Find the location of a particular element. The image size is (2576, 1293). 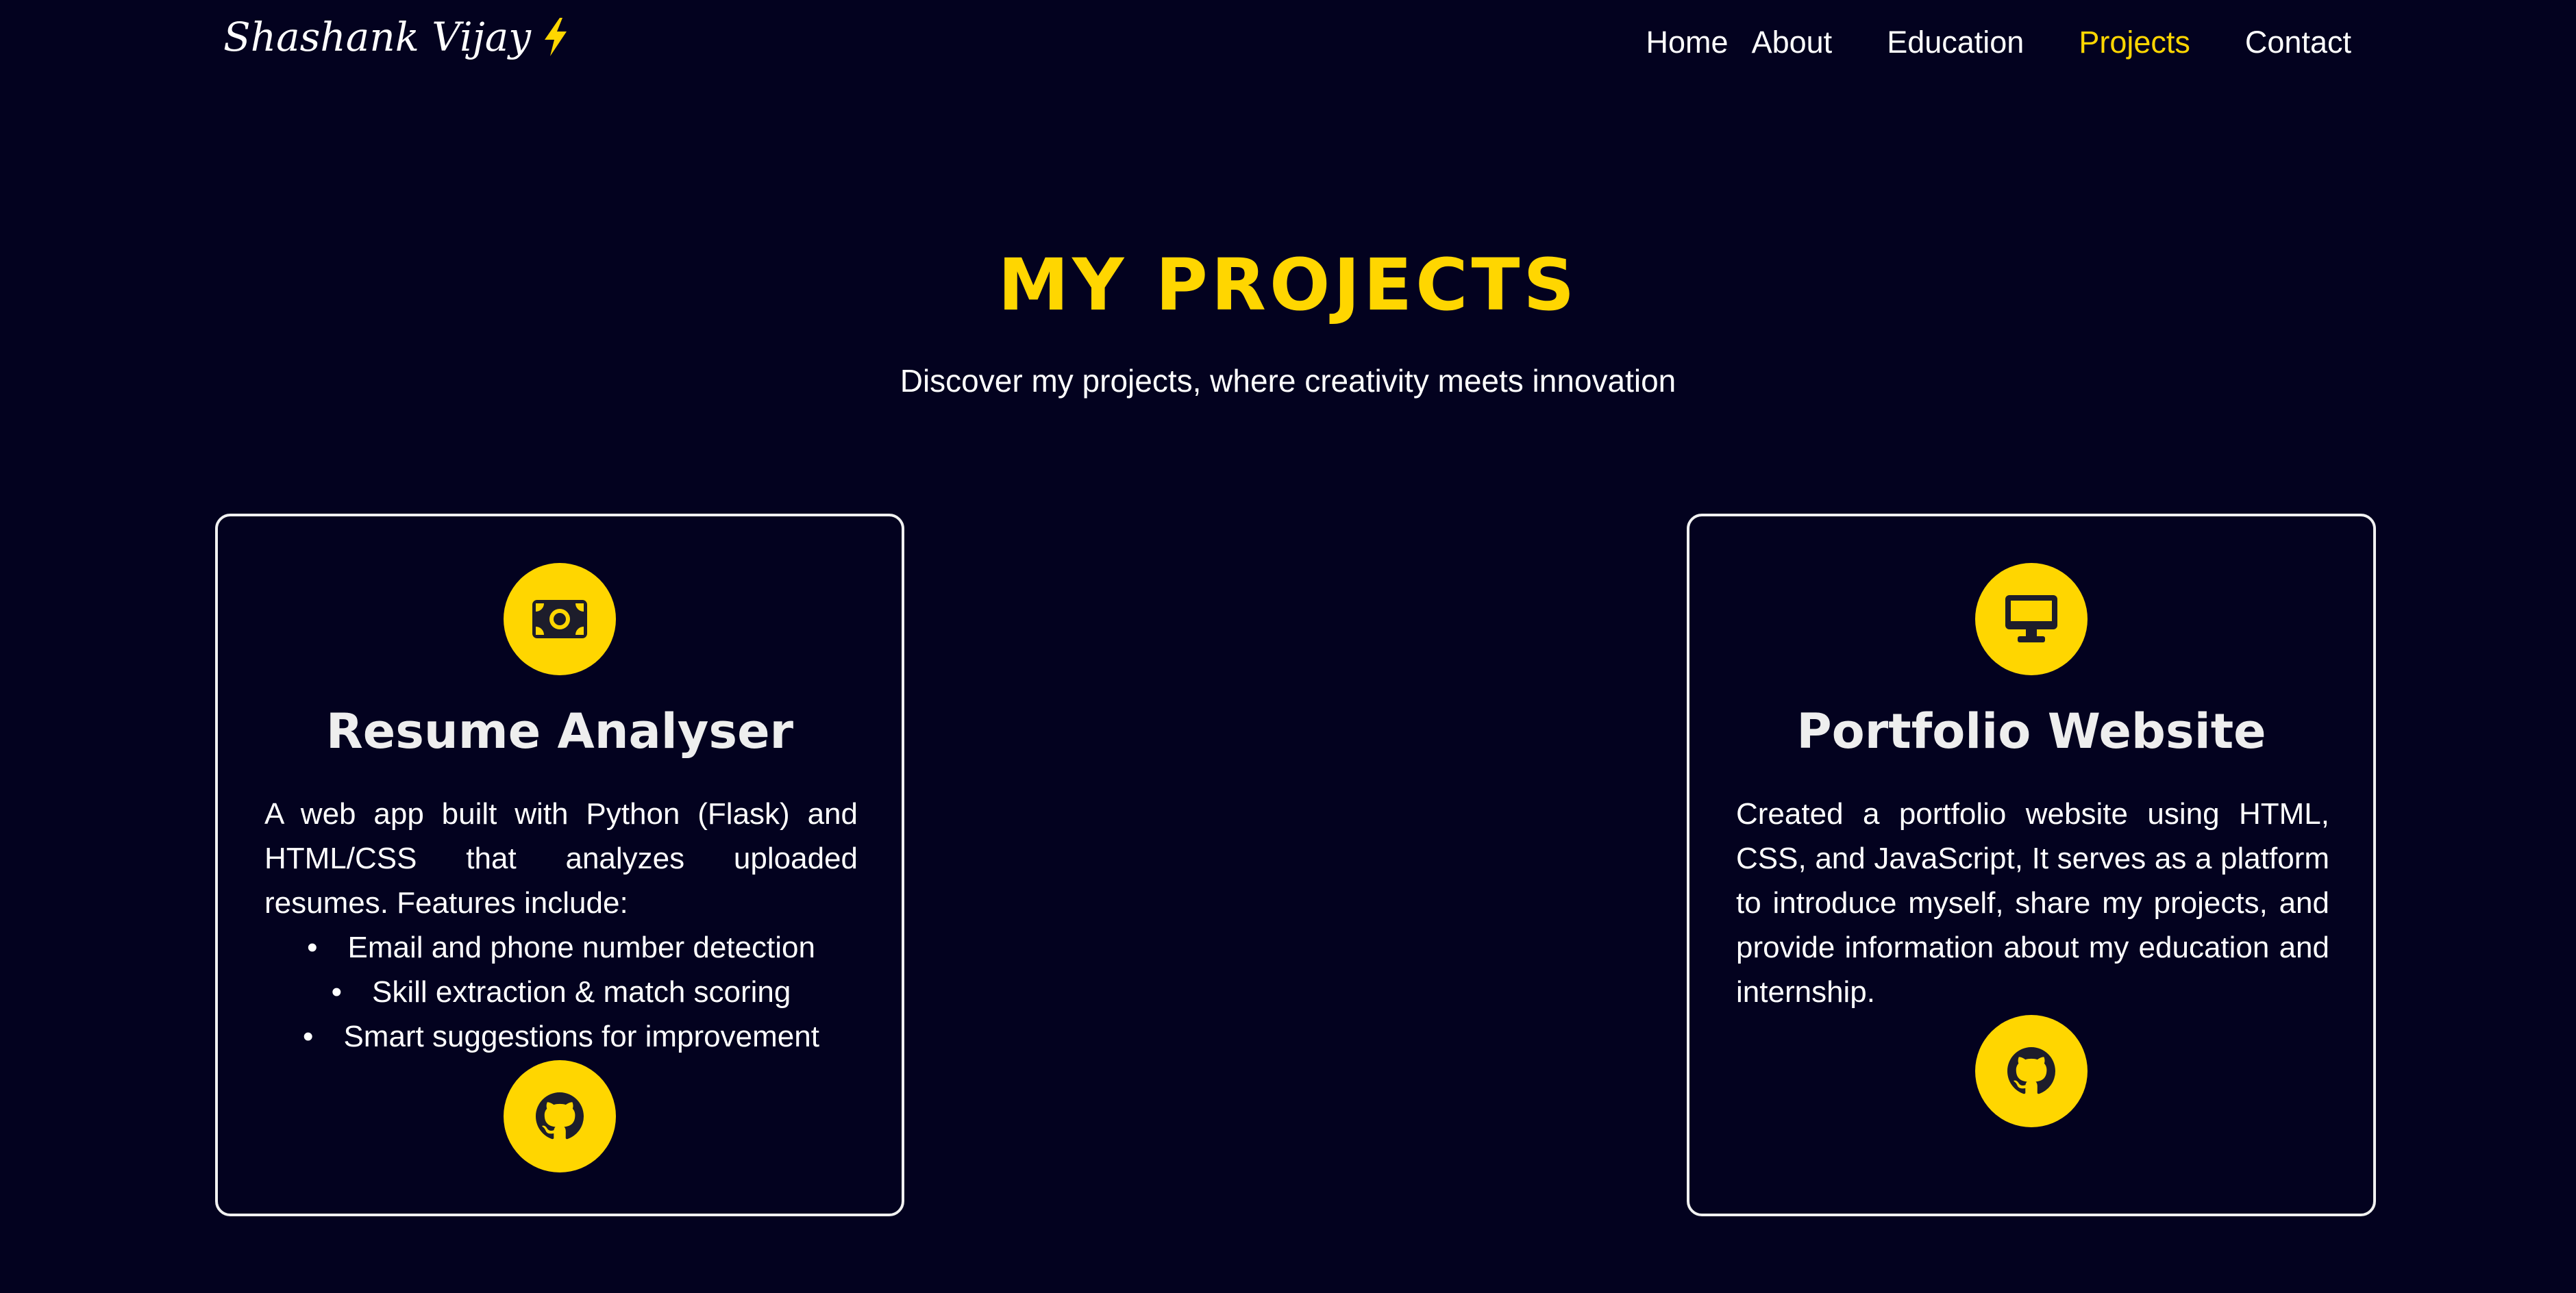

section-title: MY PROJECTS is located at coordinates (1288, 285).